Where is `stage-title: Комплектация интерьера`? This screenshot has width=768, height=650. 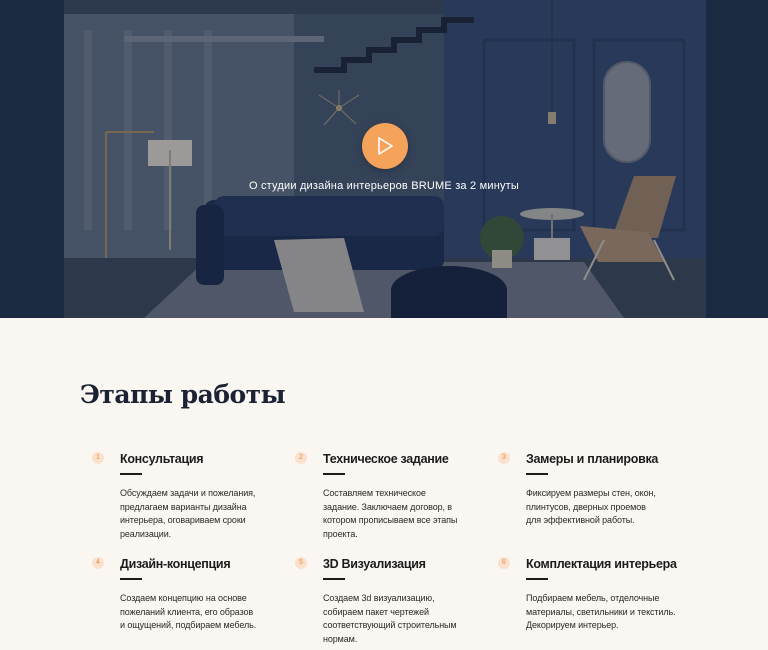
stage-title: Комплектация интерьера is located at coordinates (601, 564).